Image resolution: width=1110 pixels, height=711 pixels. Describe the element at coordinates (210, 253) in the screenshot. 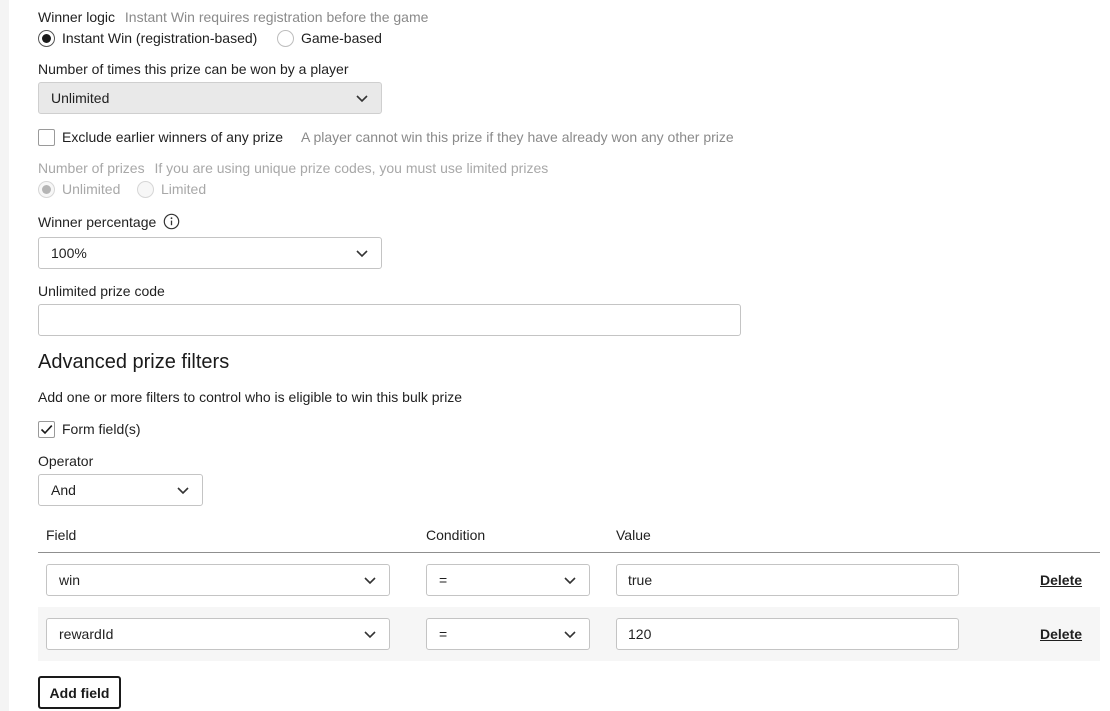

I see `winner-percentage-select: 100%` at that location.